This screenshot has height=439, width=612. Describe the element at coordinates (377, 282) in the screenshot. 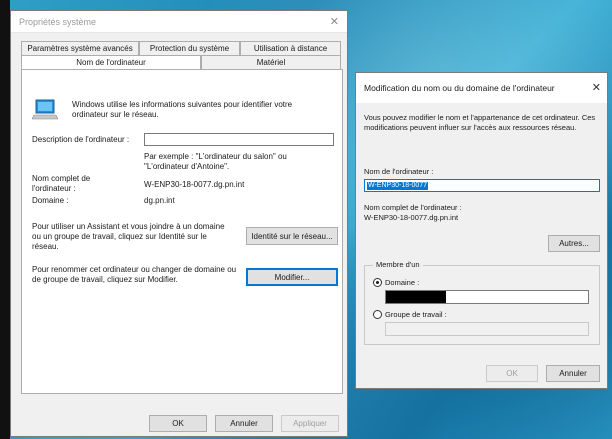

I see `domain-radio` at that location.